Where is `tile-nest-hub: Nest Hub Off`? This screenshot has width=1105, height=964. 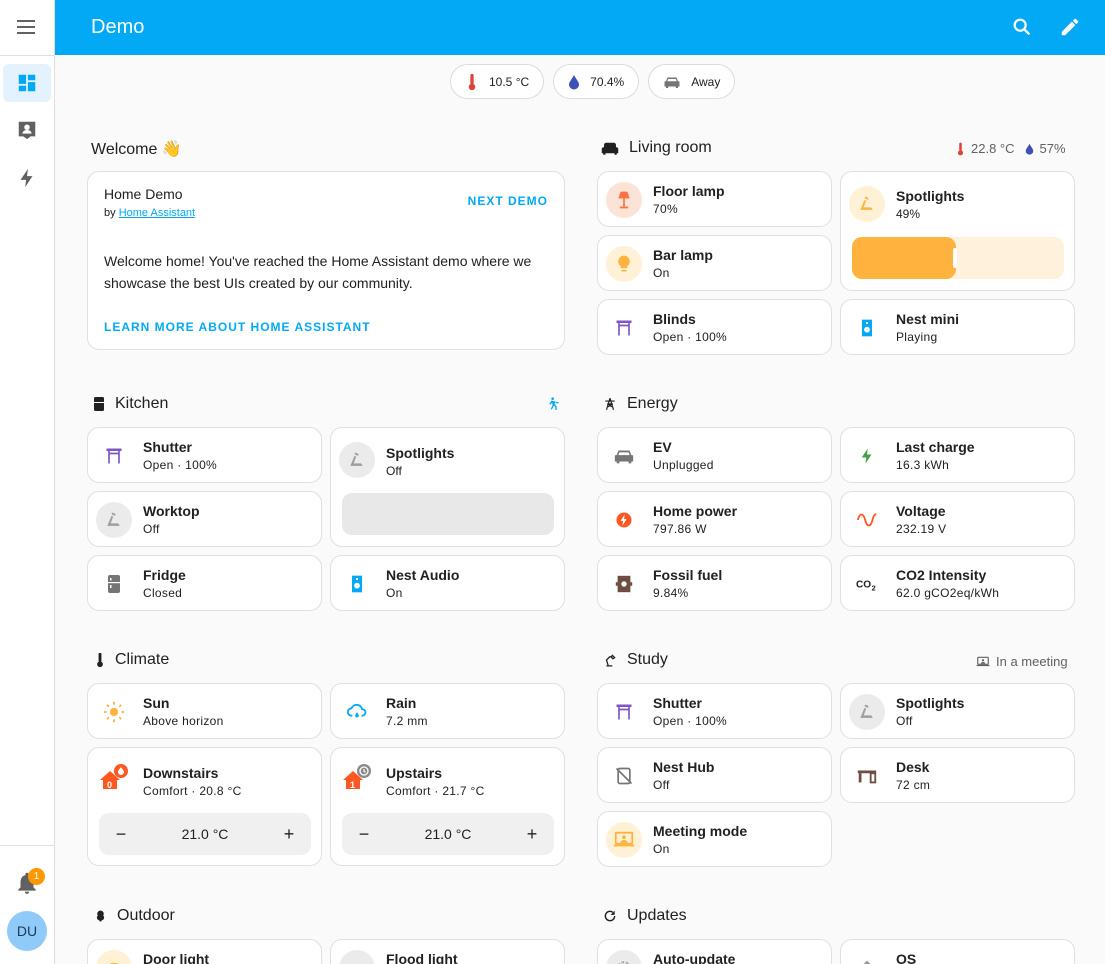 tile-nest-hub: Nest Hub Off is located at coordinates (714, 775).